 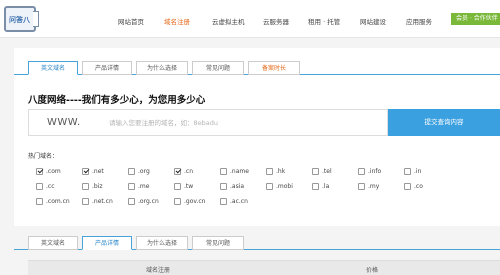 What do you see at coordinates (324, 21) in the screenshot?
I see `nav-hosting: 租用 · 托管` at bounding box center [324, 21].